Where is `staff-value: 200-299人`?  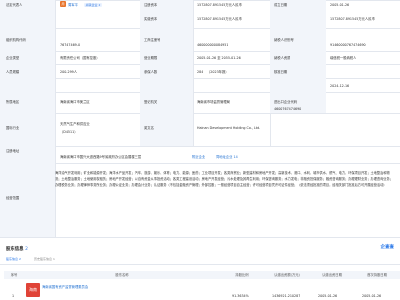
staff-value: 200-299人 is located at coordinates (69, 72).